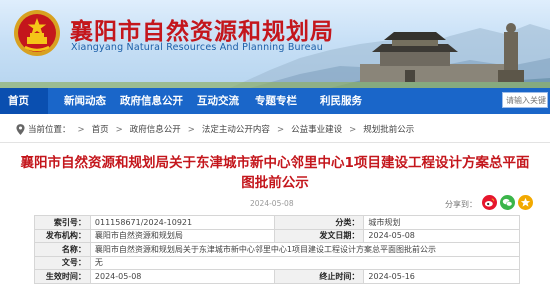  I want to click on wechat-share-icon, so click(507, 202).